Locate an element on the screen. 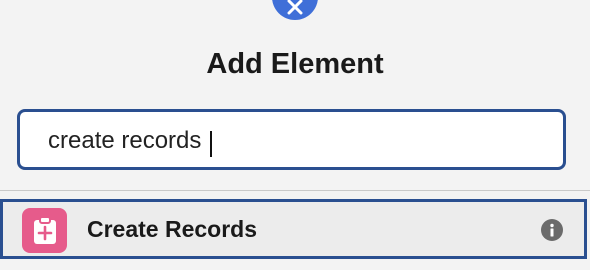 The height and width of the screenshot is (270, 590). text-cursor is located at coordinates (211, 144).